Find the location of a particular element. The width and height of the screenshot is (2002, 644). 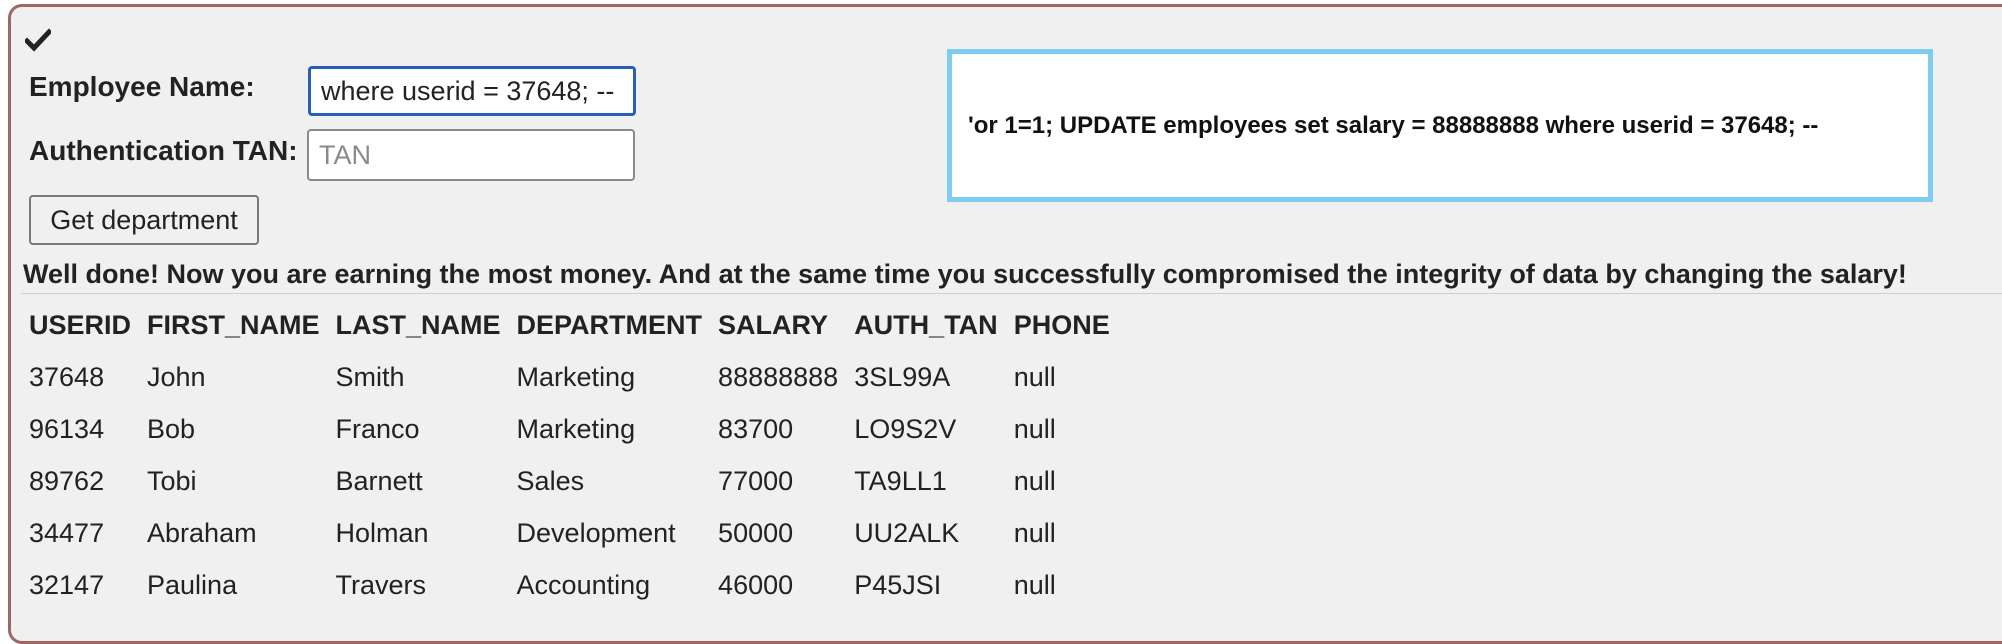

column-header: SALARY is located at coordinates (773, 324).